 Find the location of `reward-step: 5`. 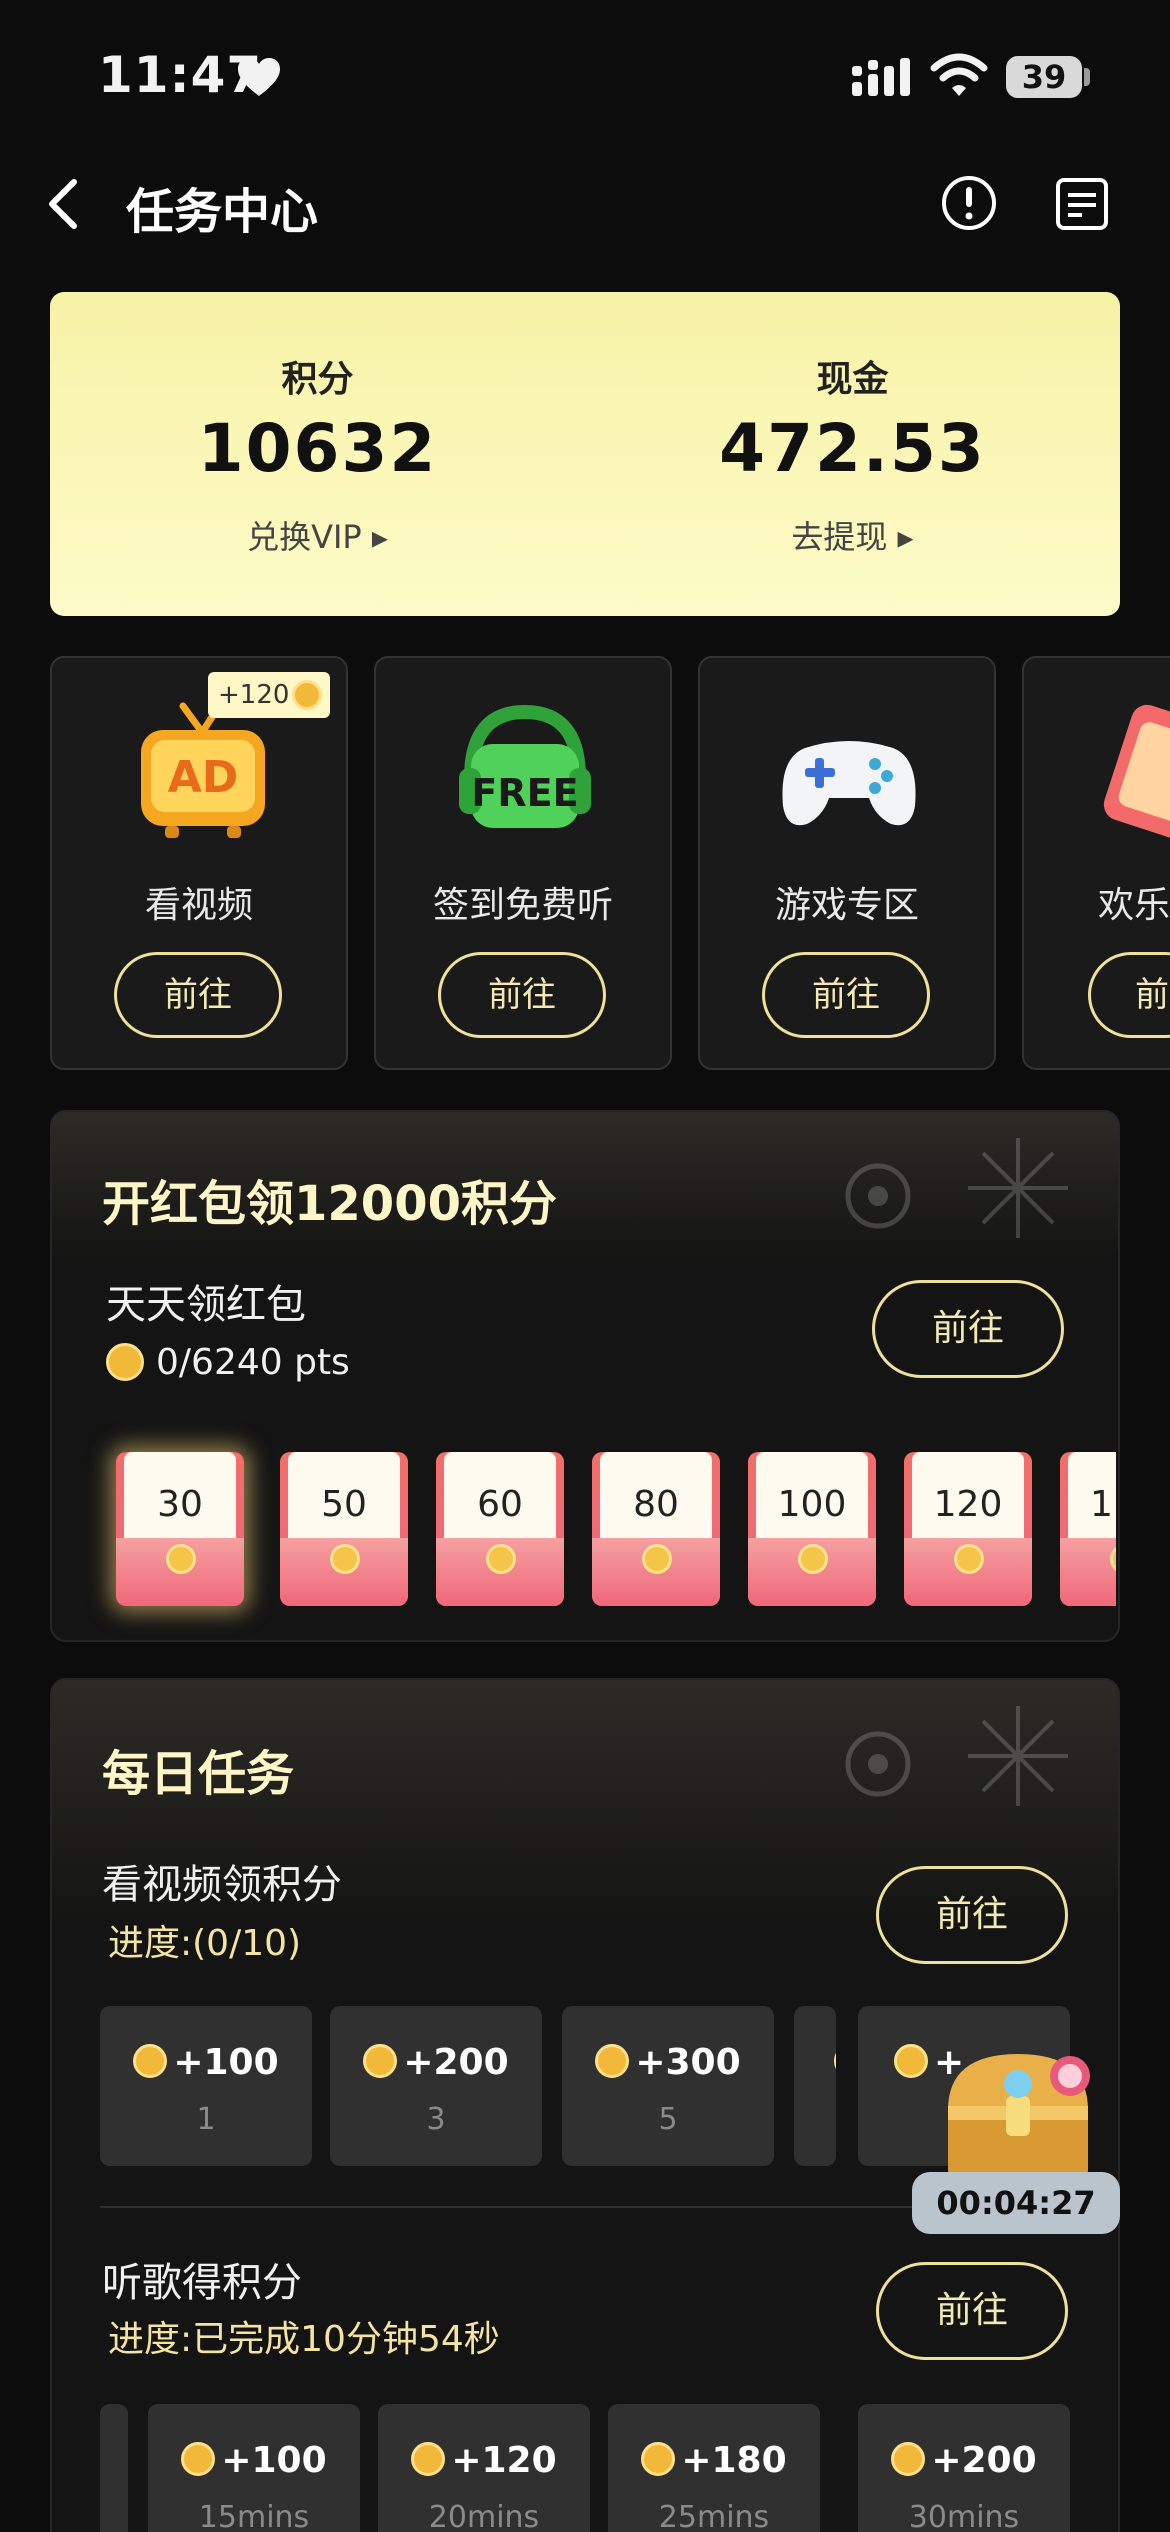

reward-step: 5 is located at coordinates (668, 2119).